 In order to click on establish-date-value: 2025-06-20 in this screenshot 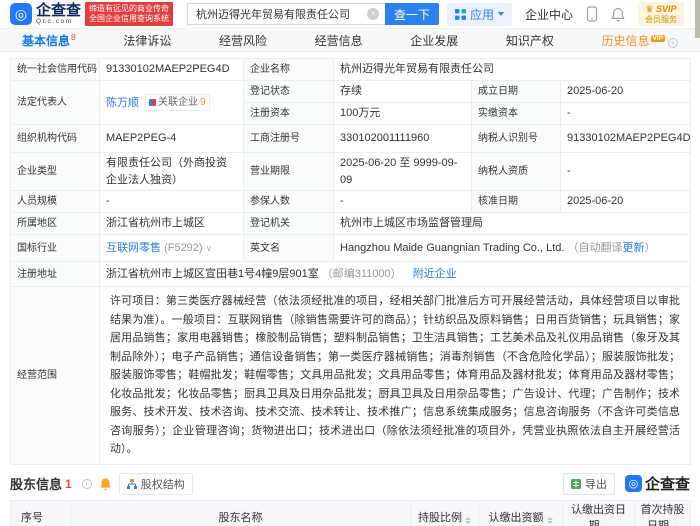, I will do `click(625, 91)`.